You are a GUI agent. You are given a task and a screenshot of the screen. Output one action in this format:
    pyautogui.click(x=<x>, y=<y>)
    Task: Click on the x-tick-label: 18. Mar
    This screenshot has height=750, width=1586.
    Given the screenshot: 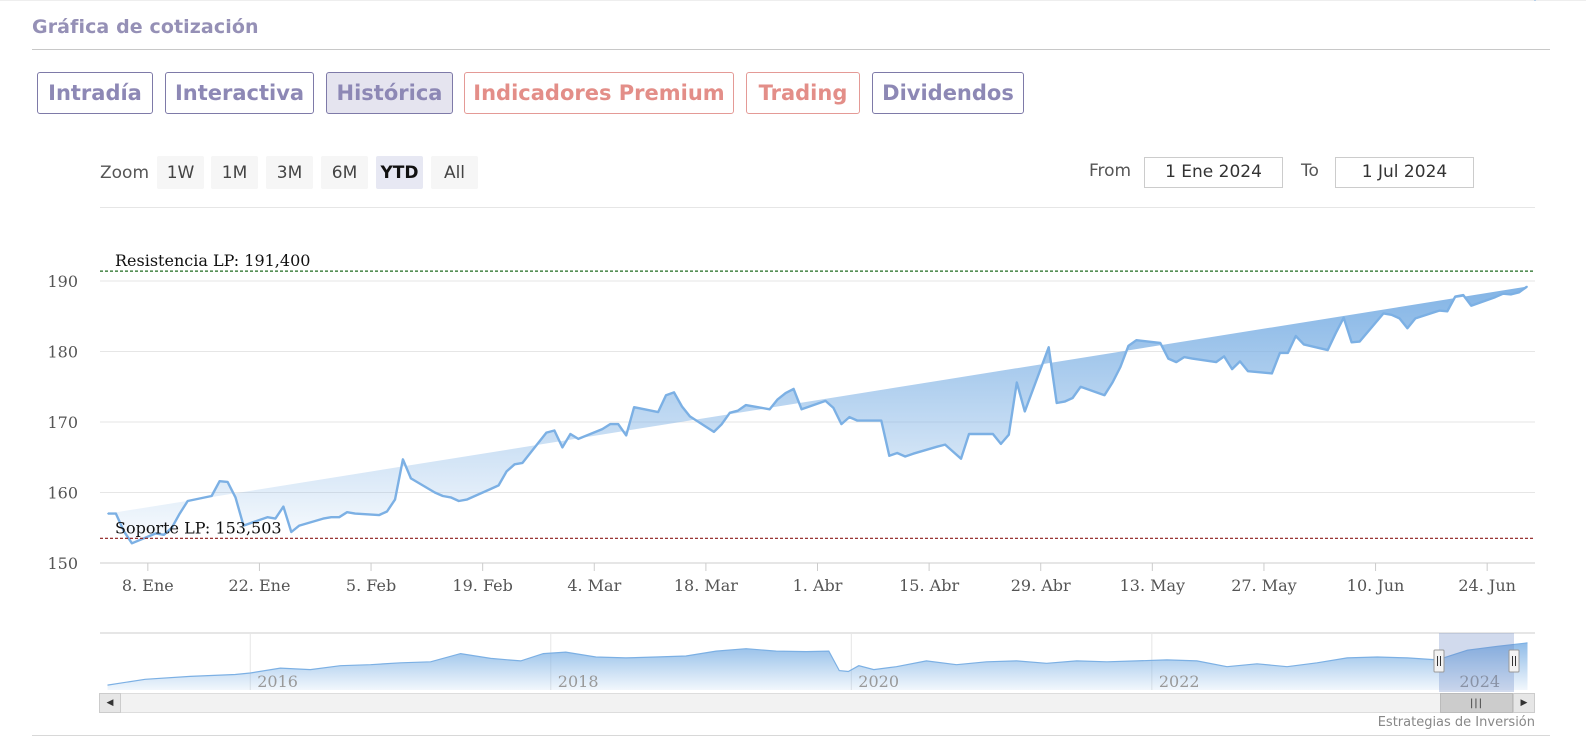 What is the action you would take?
    pyautogui.click(x=706, y=585)
    